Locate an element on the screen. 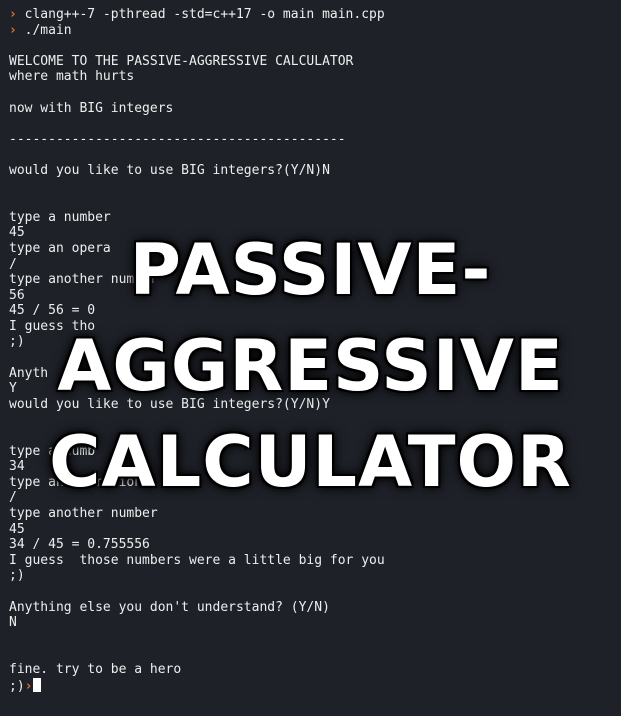 The width and height of the screenshot is (621, 716). command-line: › ./main is located at coordinates (309, 31).